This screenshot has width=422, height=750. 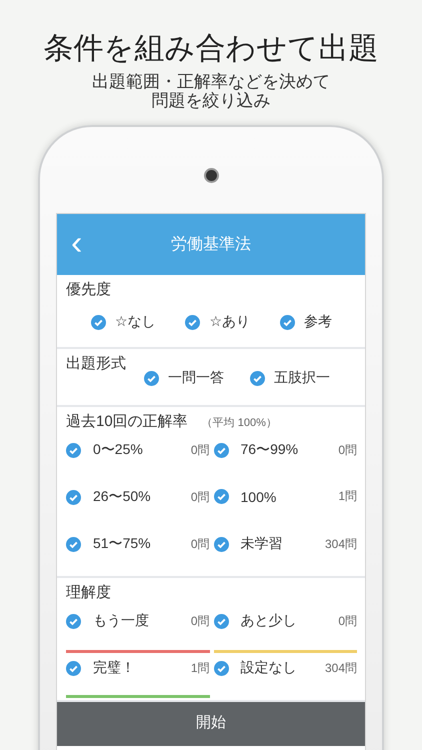 I want to click on option-label: 26〜50%, so click(x=122, y=497).